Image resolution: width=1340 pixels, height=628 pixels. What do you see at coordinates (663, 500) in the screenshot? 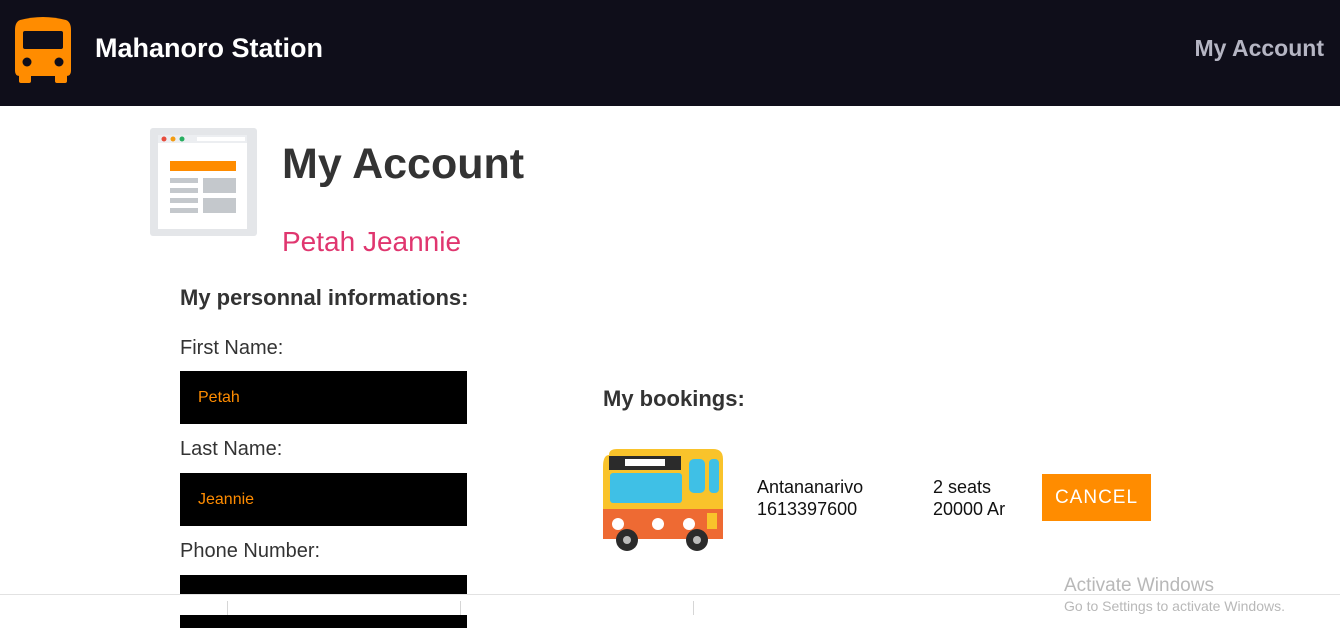
I see `bus-icon` at bounding box center [663, 500].